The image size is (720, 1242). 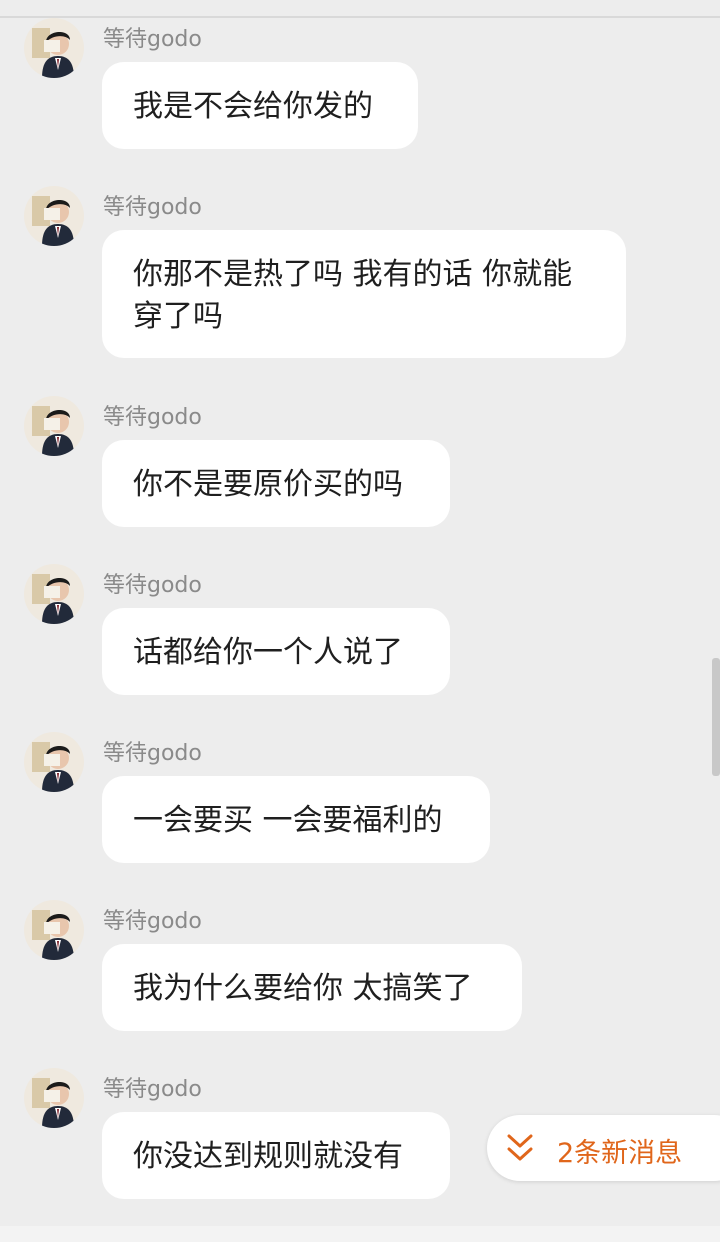 What do you see at coordinates (353, 295) in the screenshot?
I see `message-text: 你那不是热了吗 我有的话 你就能穿了吗` at bounding box center [353, 295].